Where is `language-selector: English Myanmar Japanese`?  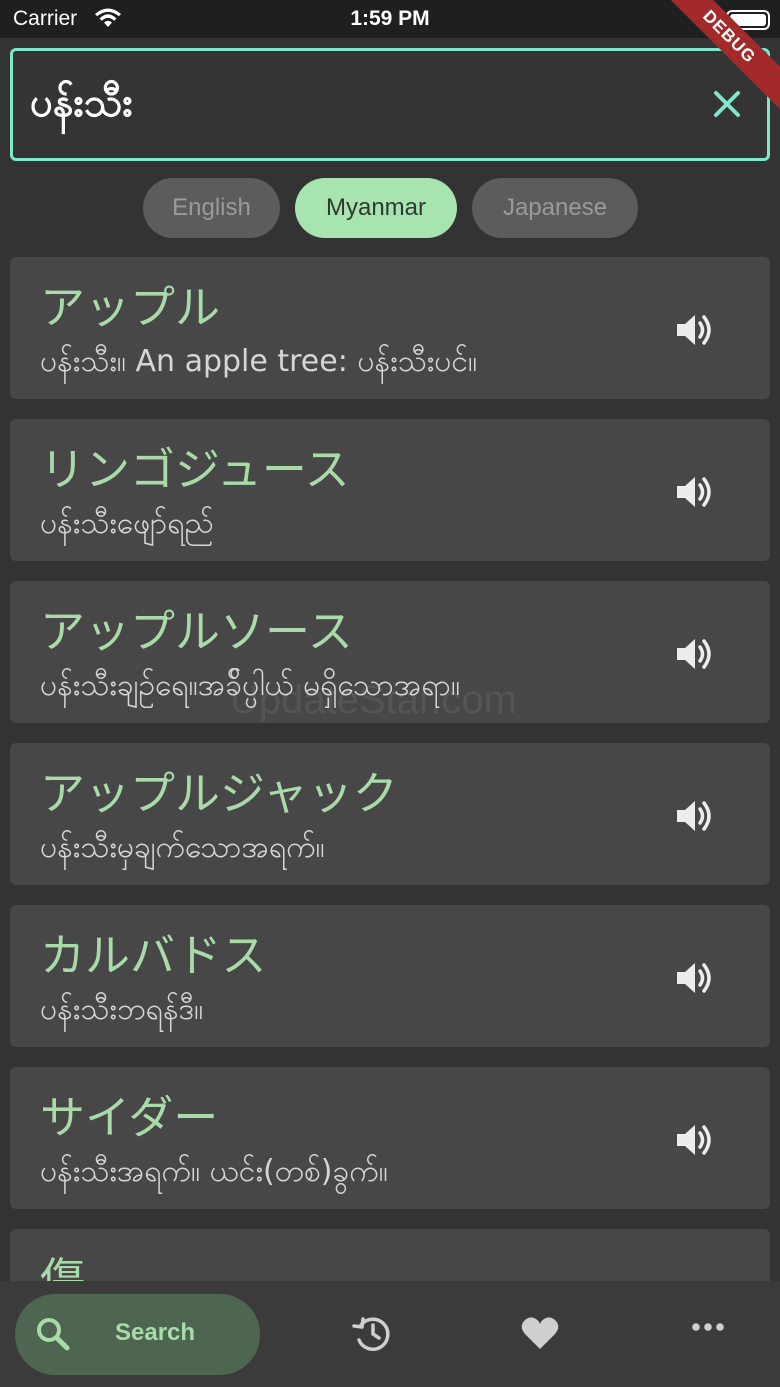 language-selector: English Myanmar Japanese is located at coordinates (390, 208).